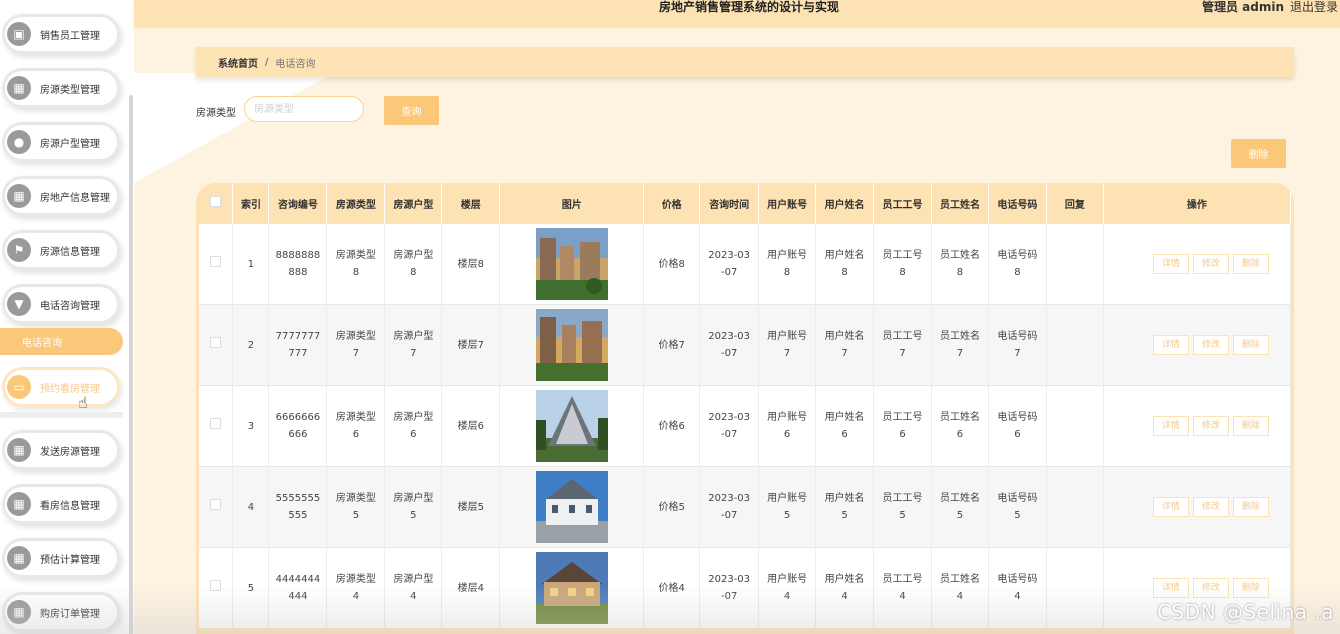  Describe the element at coordinates (572, 203) in the screenshot. I see `col-header: 图片` at that location.